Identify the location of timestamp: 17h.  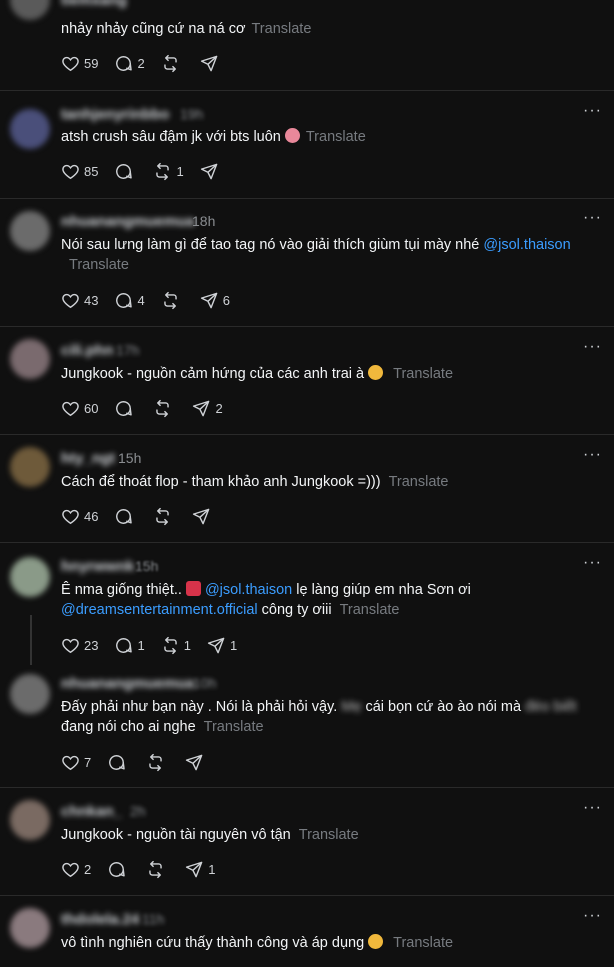
(128, 350).